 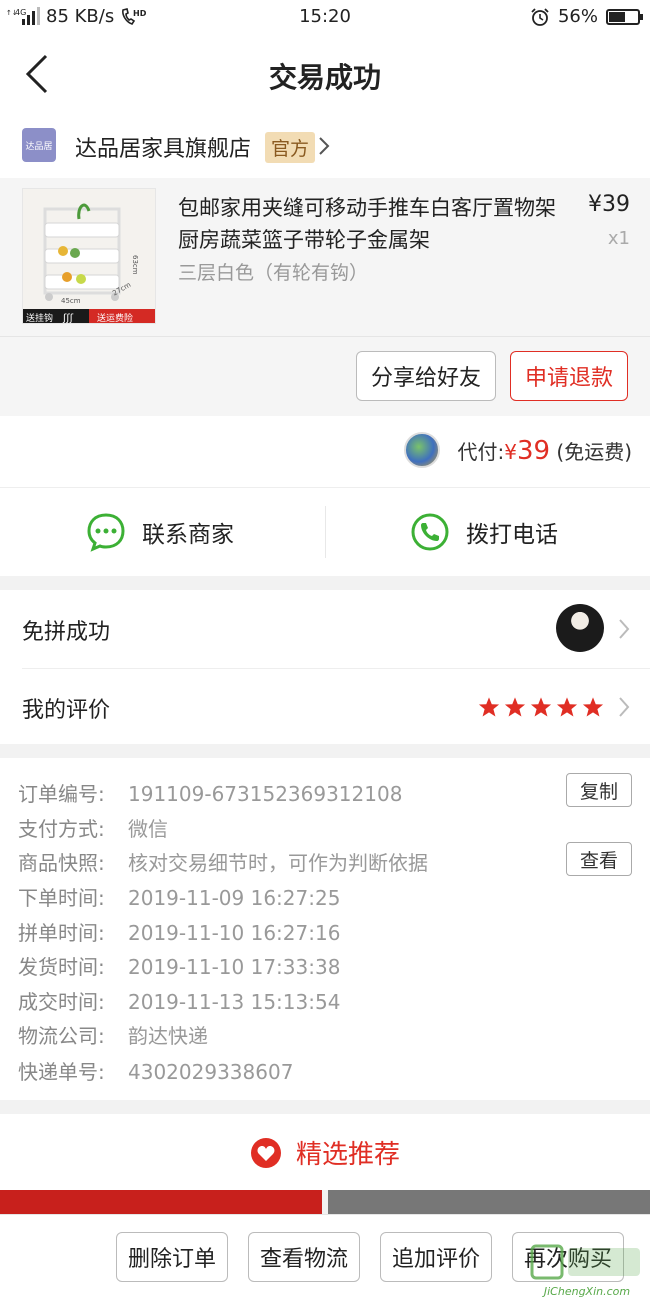 What do you see at coordinates (599, 790) in the screenshot?
I see `copy-button: 复制` at bounding box center [599, 790].